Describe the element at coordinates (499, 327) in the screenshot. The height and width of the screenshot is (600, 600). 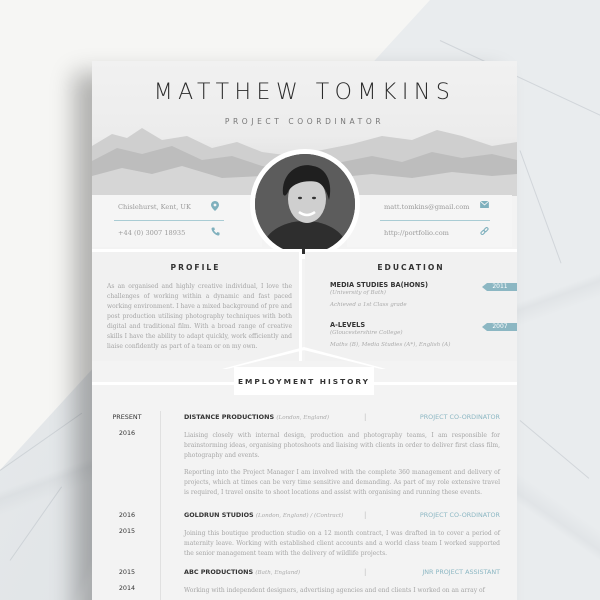
I see `education-year-badge: 2007` at that location.